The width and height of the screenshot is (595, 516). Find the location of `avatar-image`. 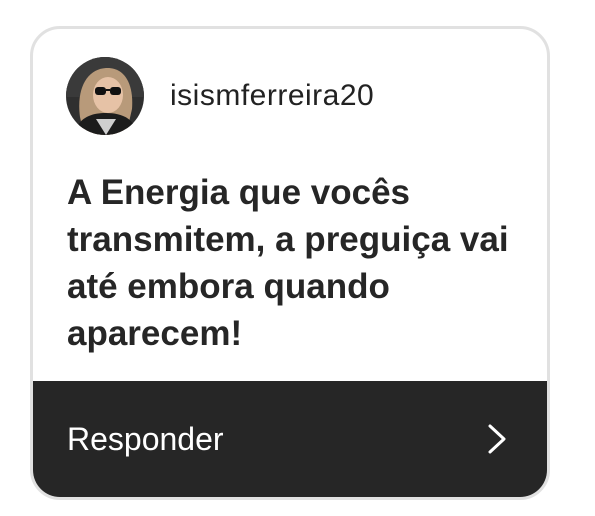

avatar-image is located at coordinates (105, 96).